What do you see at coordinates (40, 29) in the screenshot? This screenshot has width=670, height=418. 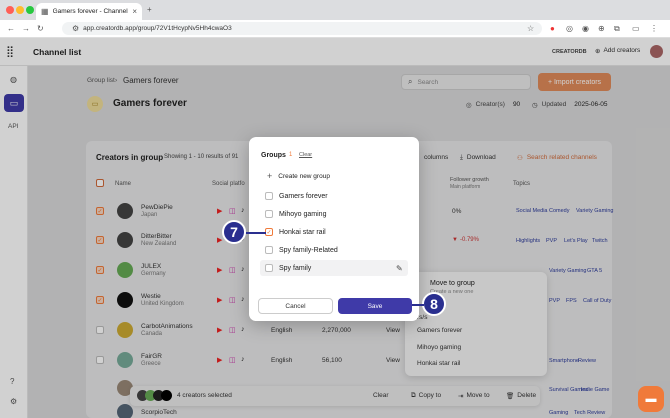 I see `reload-icon: ↻` at bounding box center [40, 29].